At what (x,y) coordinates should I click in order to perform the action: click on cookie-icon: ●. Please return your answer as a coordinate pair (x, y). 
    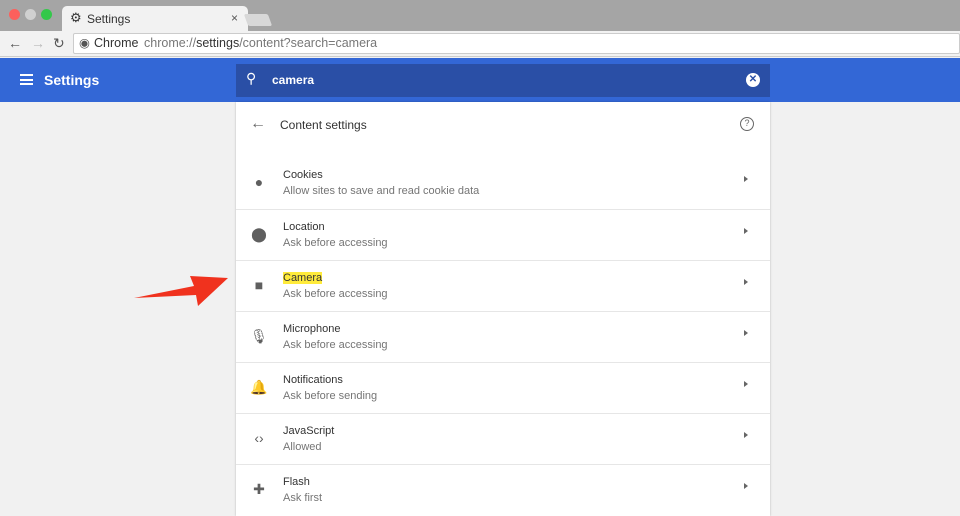
    Looking at the image, I should click on (259, 182).